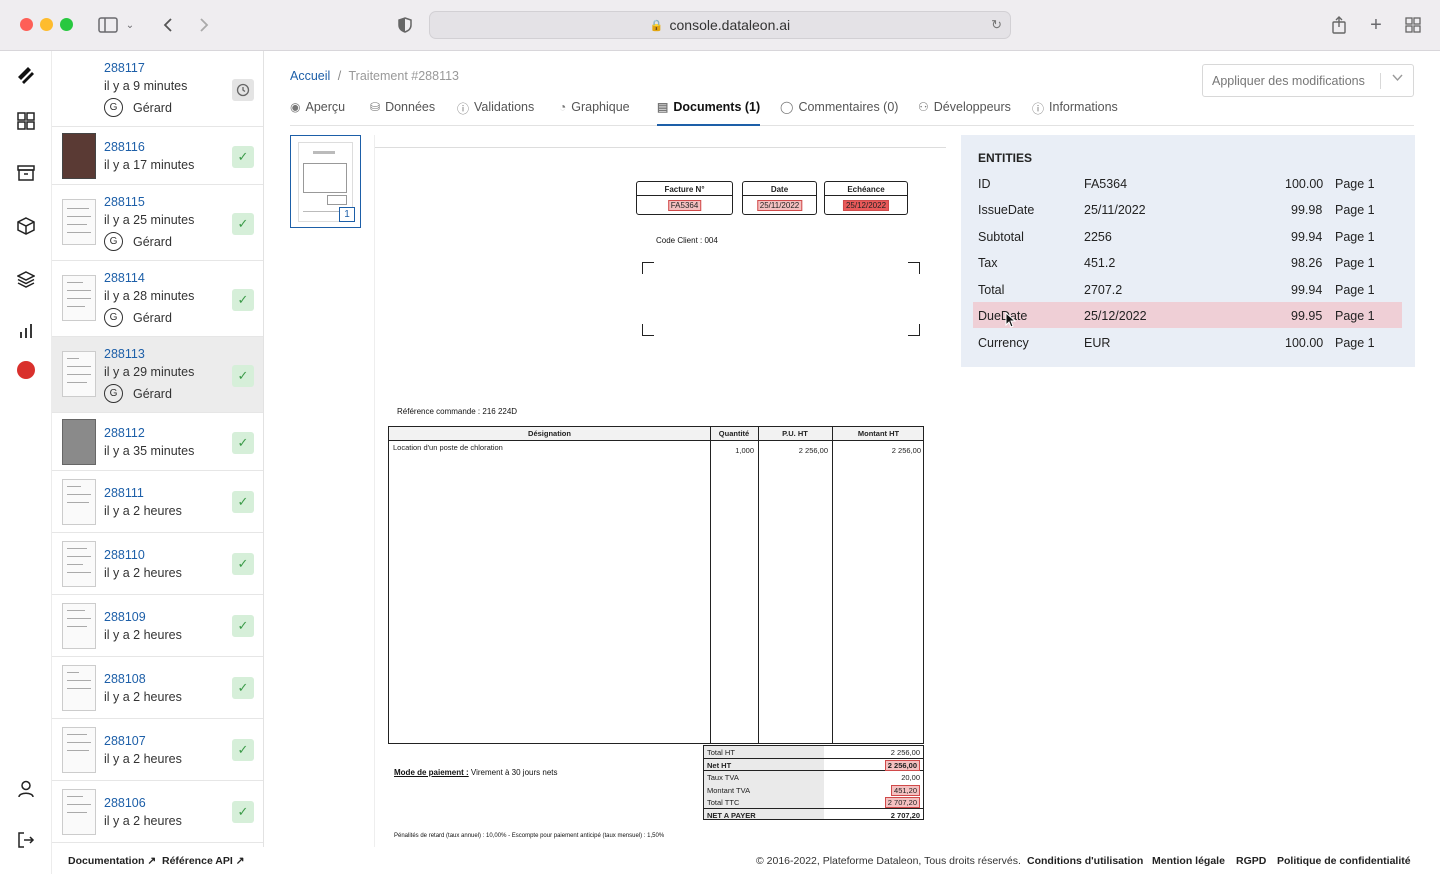 The width and height of the screenshot is (1440, 874). Describe the element at coordinates (1187, 315) in the screenshot. I see `entity-row-highlighted: DueDate 25/12/2022 99.95 Page 1` at that location.